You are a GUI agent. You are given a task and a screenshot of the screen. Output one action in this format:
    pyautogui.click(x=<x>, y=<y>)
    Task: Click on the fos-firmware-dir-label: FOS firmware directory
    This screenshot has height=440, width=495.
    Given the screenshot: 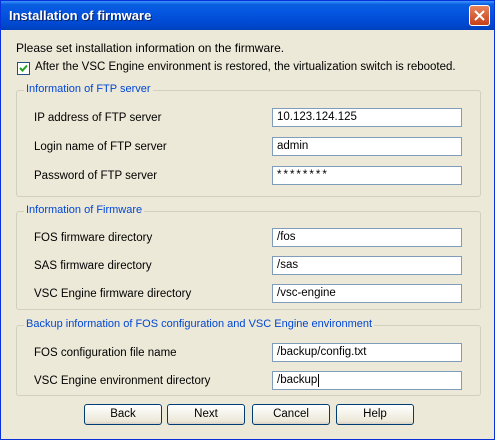 What is the action you would take?
    pyautogui.click(x=93, y=238)
    